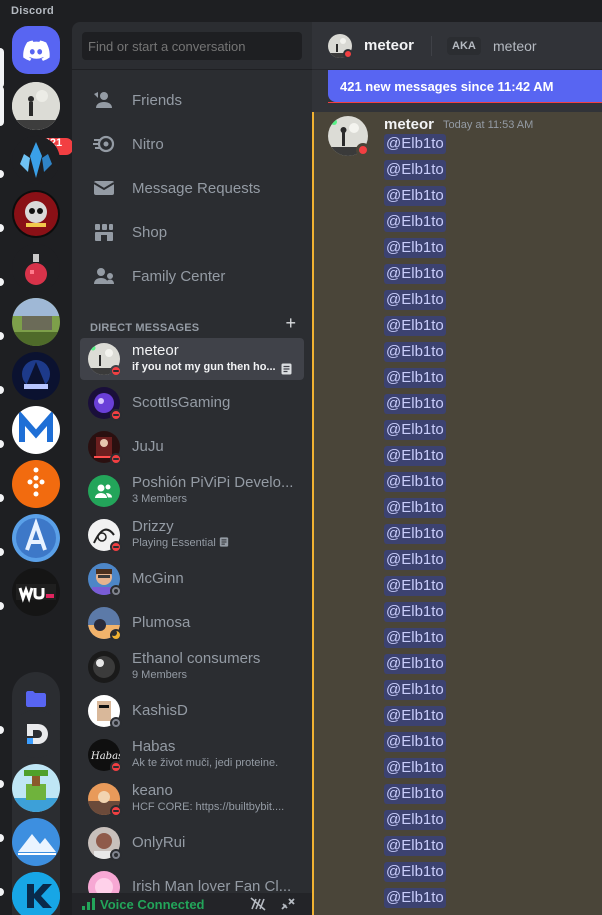 This screenshot has width=602, height=915. Describe the element at coordinates (192, 276) in the screenshot. I see `nav-family-center: Family Center` at that location.